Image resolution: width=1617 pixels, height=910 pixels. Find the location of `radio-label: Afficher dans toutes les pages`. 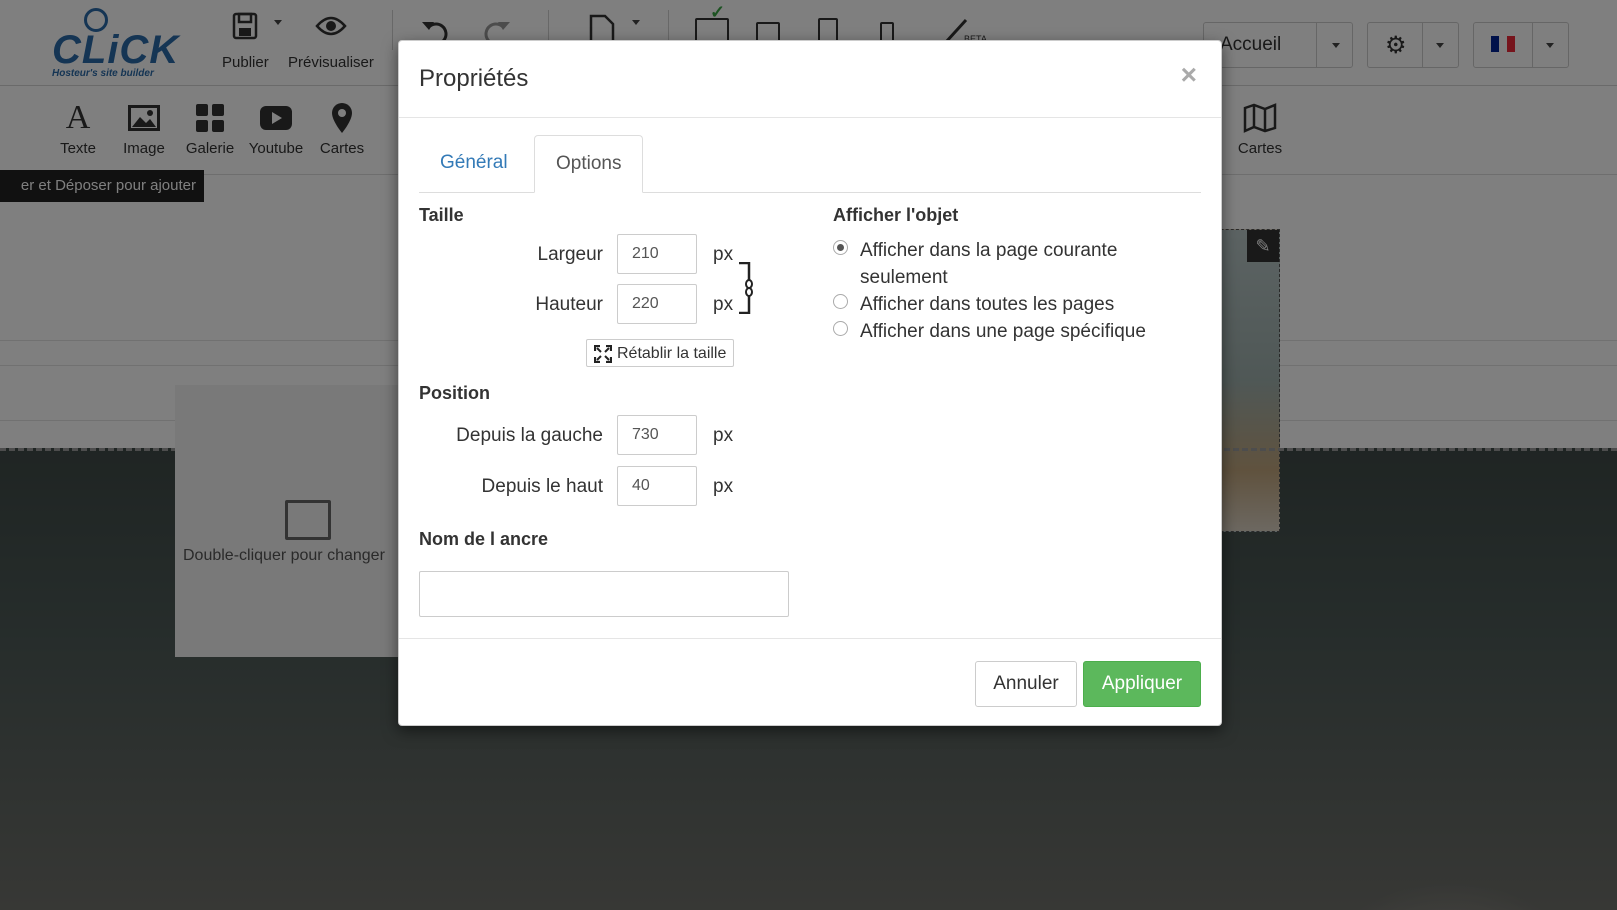

radio-label: Afficher dans toutes les pages is located at coordinates (987, 304).